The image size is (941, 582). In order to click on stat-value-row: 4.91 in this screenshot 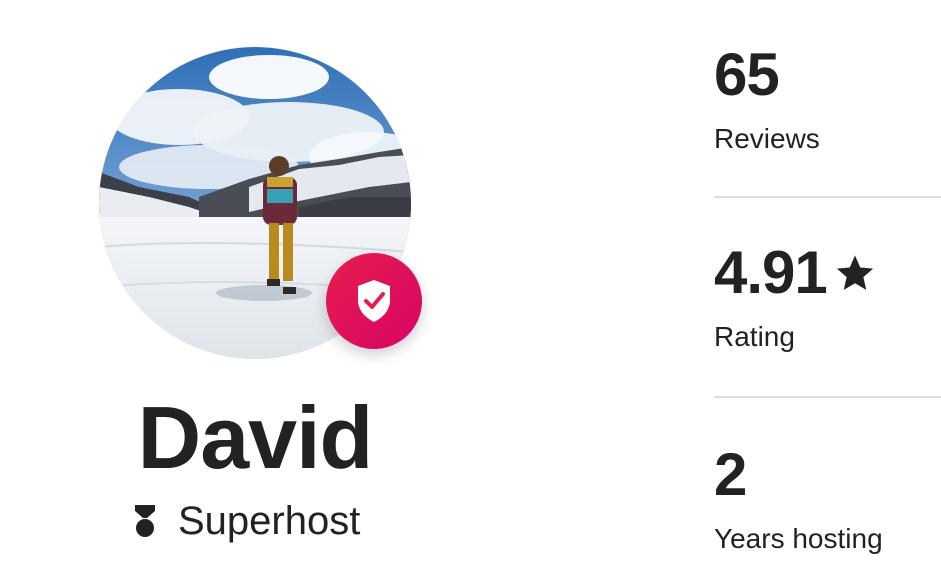, I will do `click(827, 273)`.